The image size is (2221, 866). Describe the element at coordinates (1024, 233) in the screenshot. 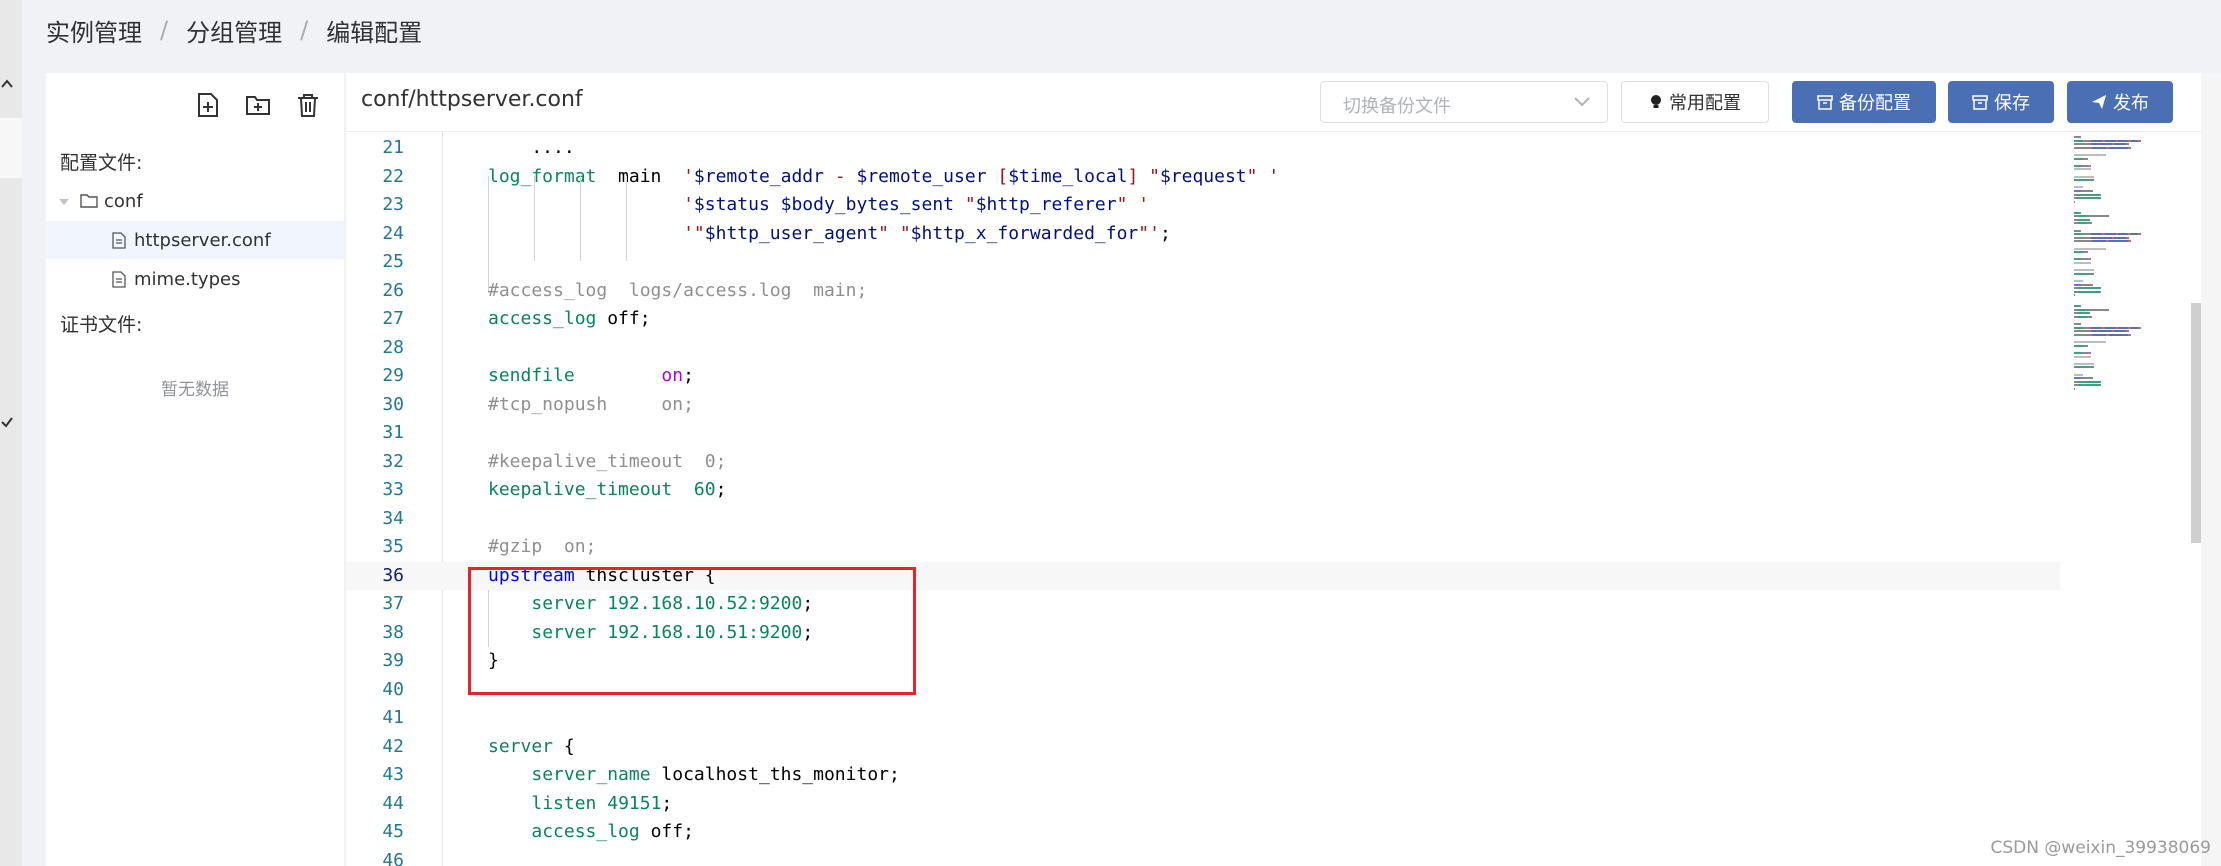

I see `code-token: $http_x_forwarded_for` at that location.